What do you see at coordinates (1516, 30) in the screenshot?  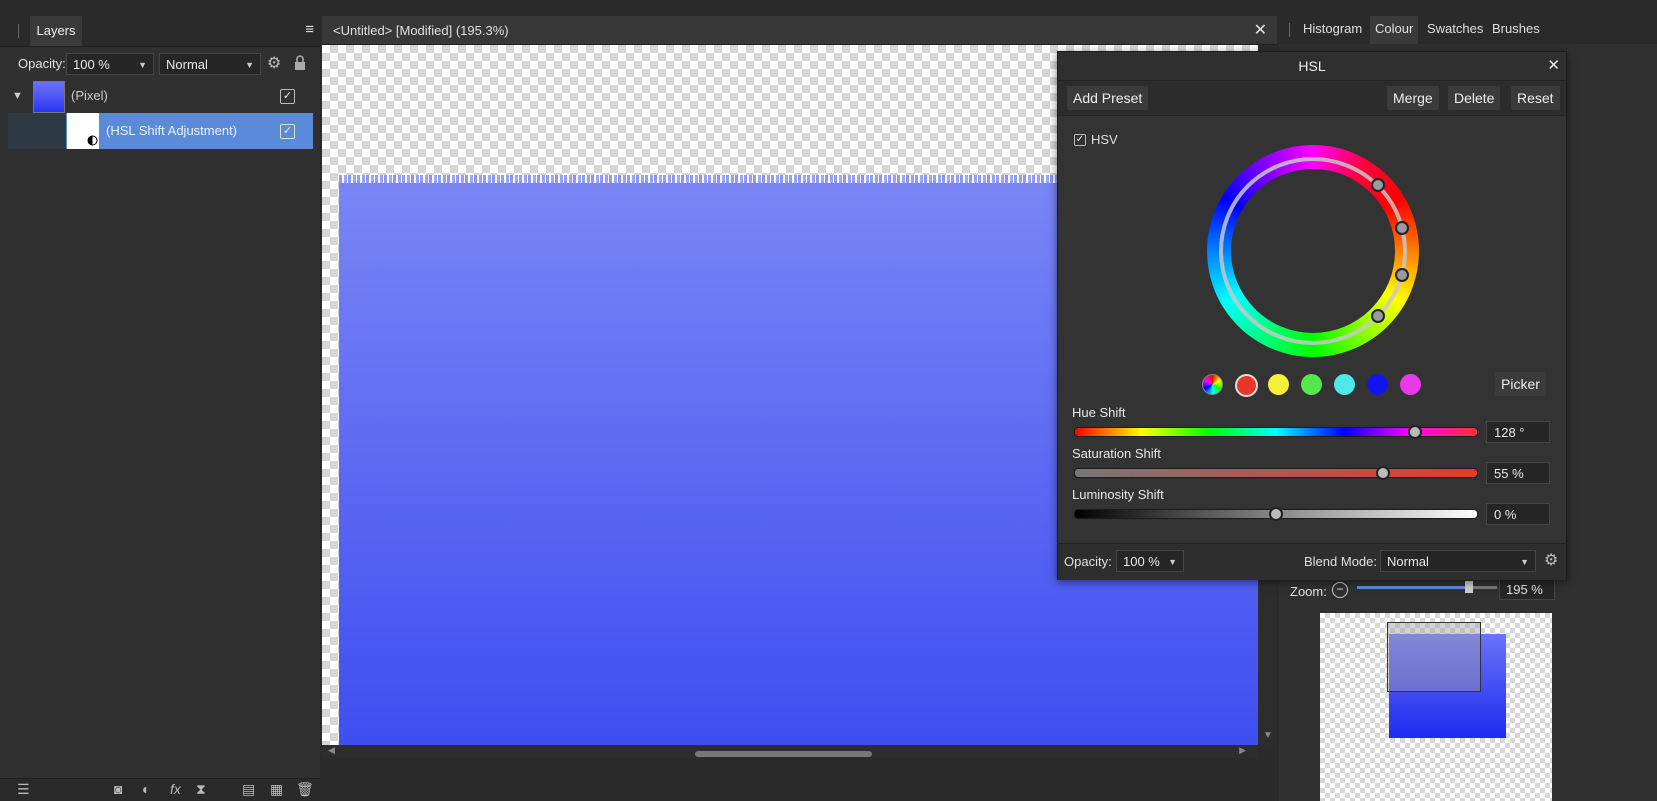 I see `tab-brushes: Brushes` at bounding box center [1516, 30].